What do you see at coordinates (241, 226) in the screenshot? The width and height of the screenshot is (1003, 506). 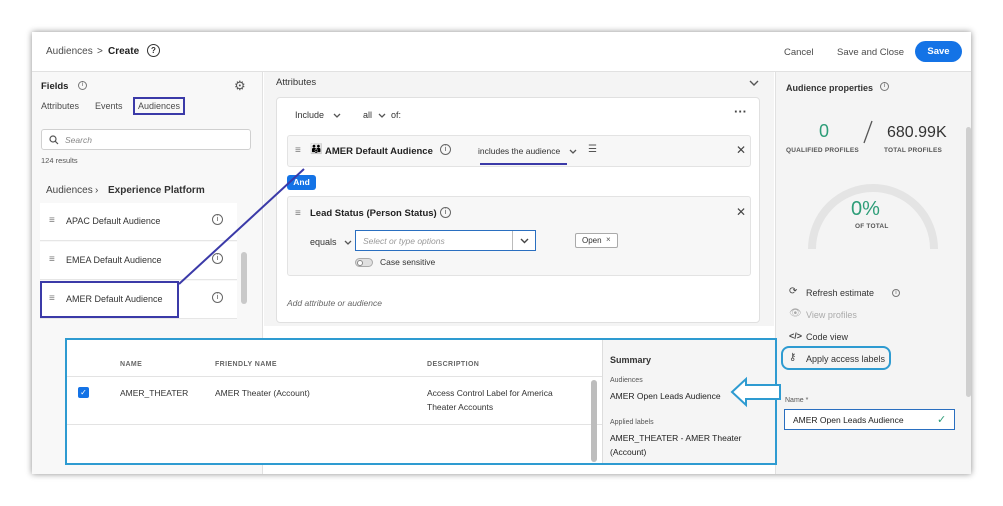 I see `annotation-connector-line` at bounding box center [241, 226].